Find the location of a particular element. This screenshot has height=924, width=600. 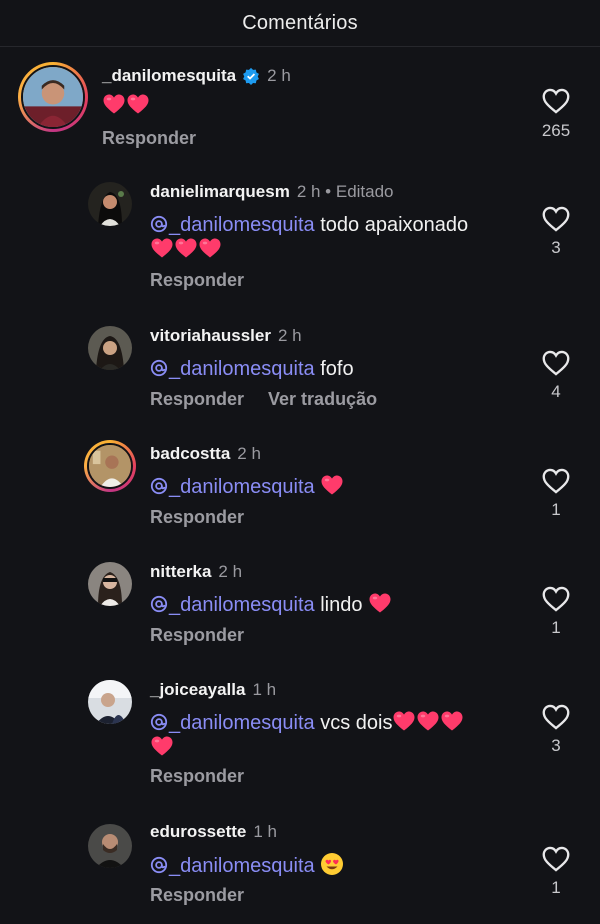

username: edurossette is located at coordinates (198, 832).